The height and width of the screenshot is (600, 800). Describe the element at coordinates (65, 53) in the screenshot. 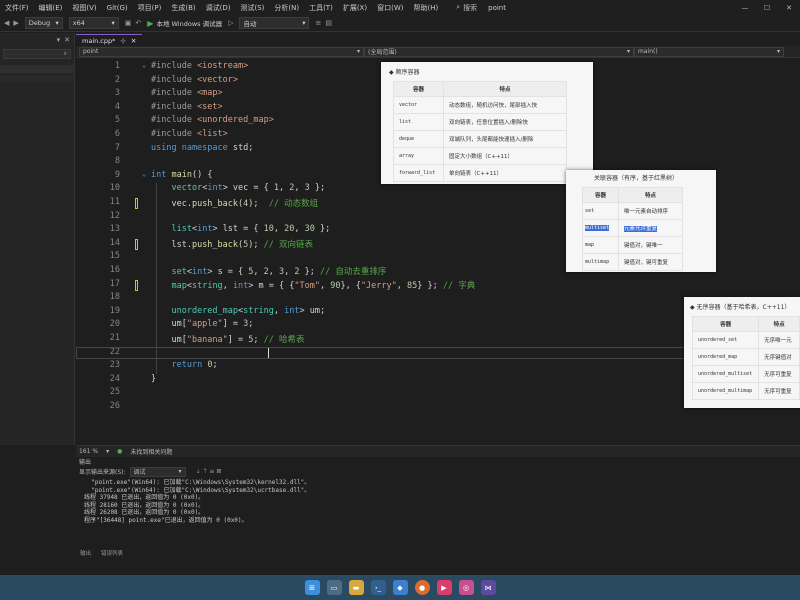

I see `search-icon: ⌕` at that location.